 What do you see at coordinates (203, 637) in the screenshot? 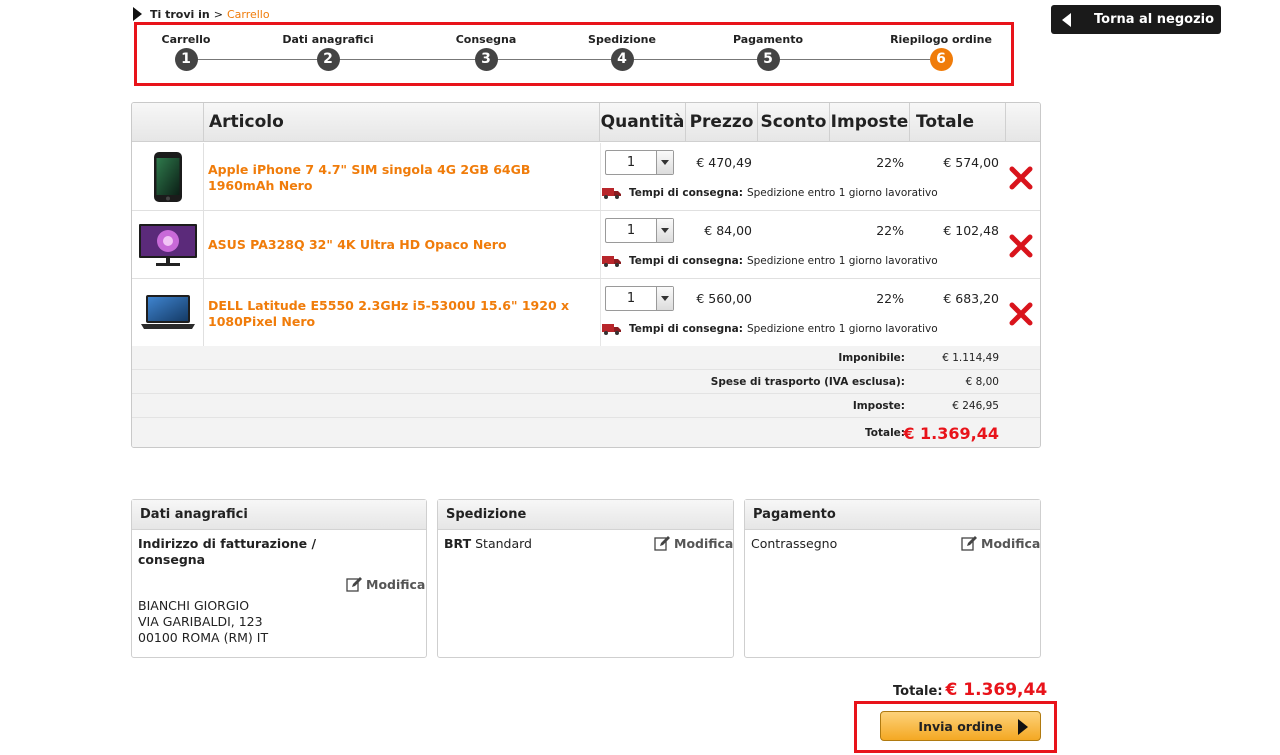
I see `customer-city: 00100 ROMA (RM) IT` at bounding box center [203, 637].